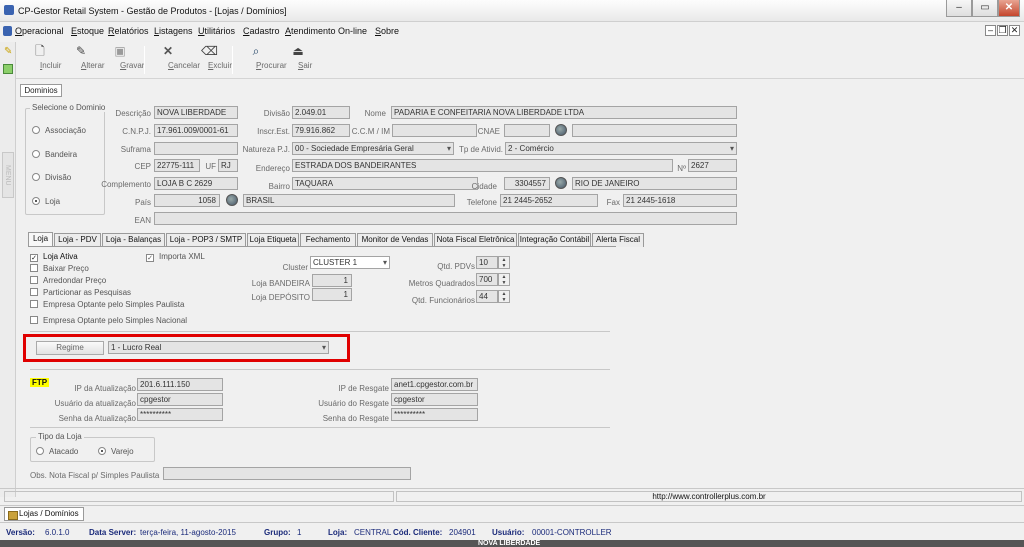  Describe the element at coordinates (8, 51) in the screenshot. I see `pin-icon: ✎` at that location.